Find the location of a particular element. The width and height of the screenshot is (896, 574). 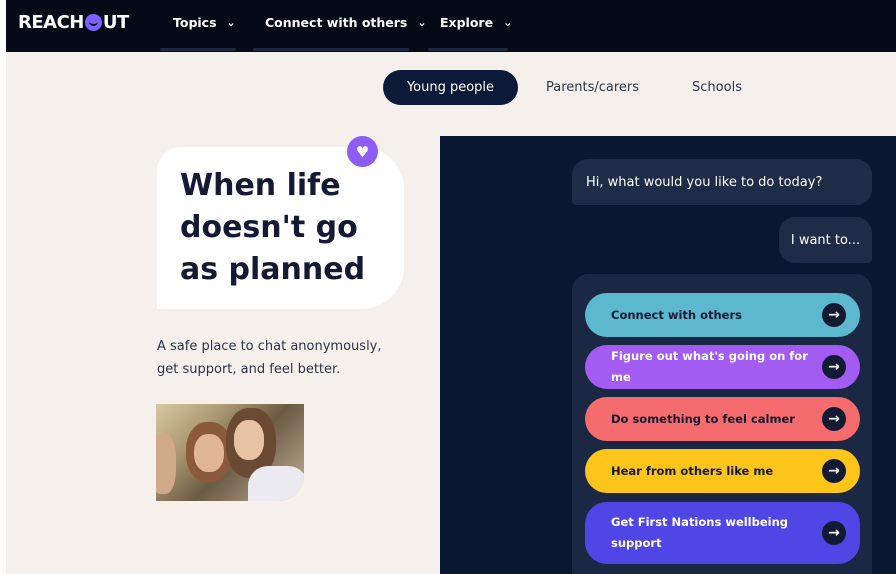

option-label: Do something to feel calmer is located at coordinates (703, 418).